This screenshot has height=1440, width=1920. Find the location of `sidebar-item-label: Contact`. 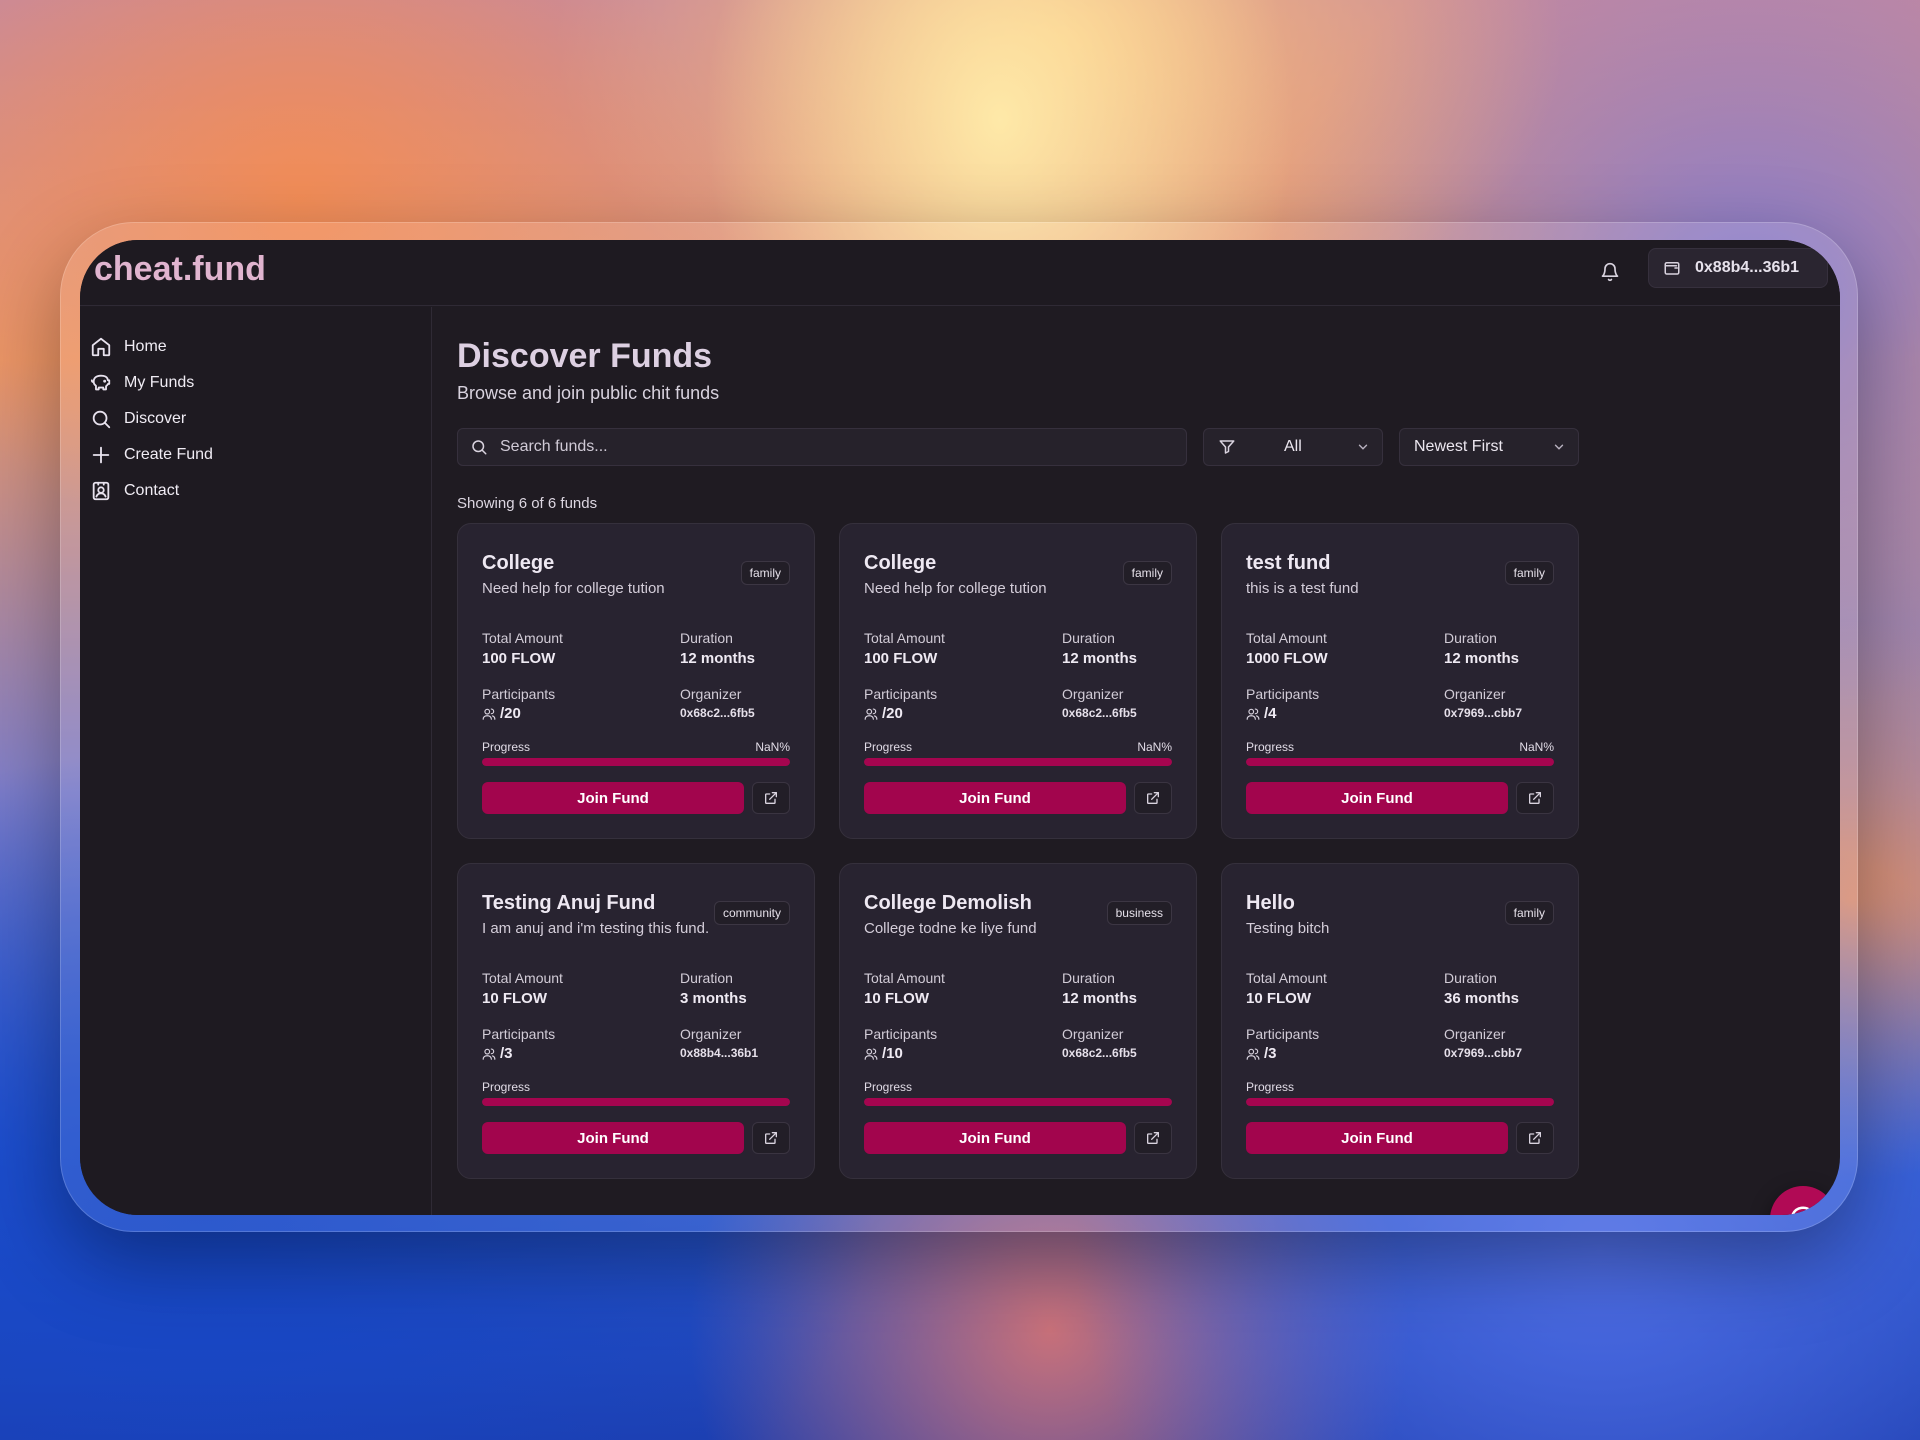

sidebar-item-label: Contact is located at coordinates (152, 490).